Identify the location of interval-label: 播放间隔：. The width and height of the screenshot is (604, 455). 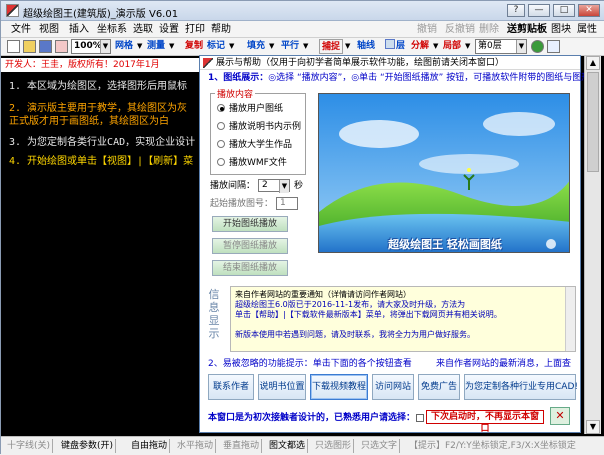
(233, 186).